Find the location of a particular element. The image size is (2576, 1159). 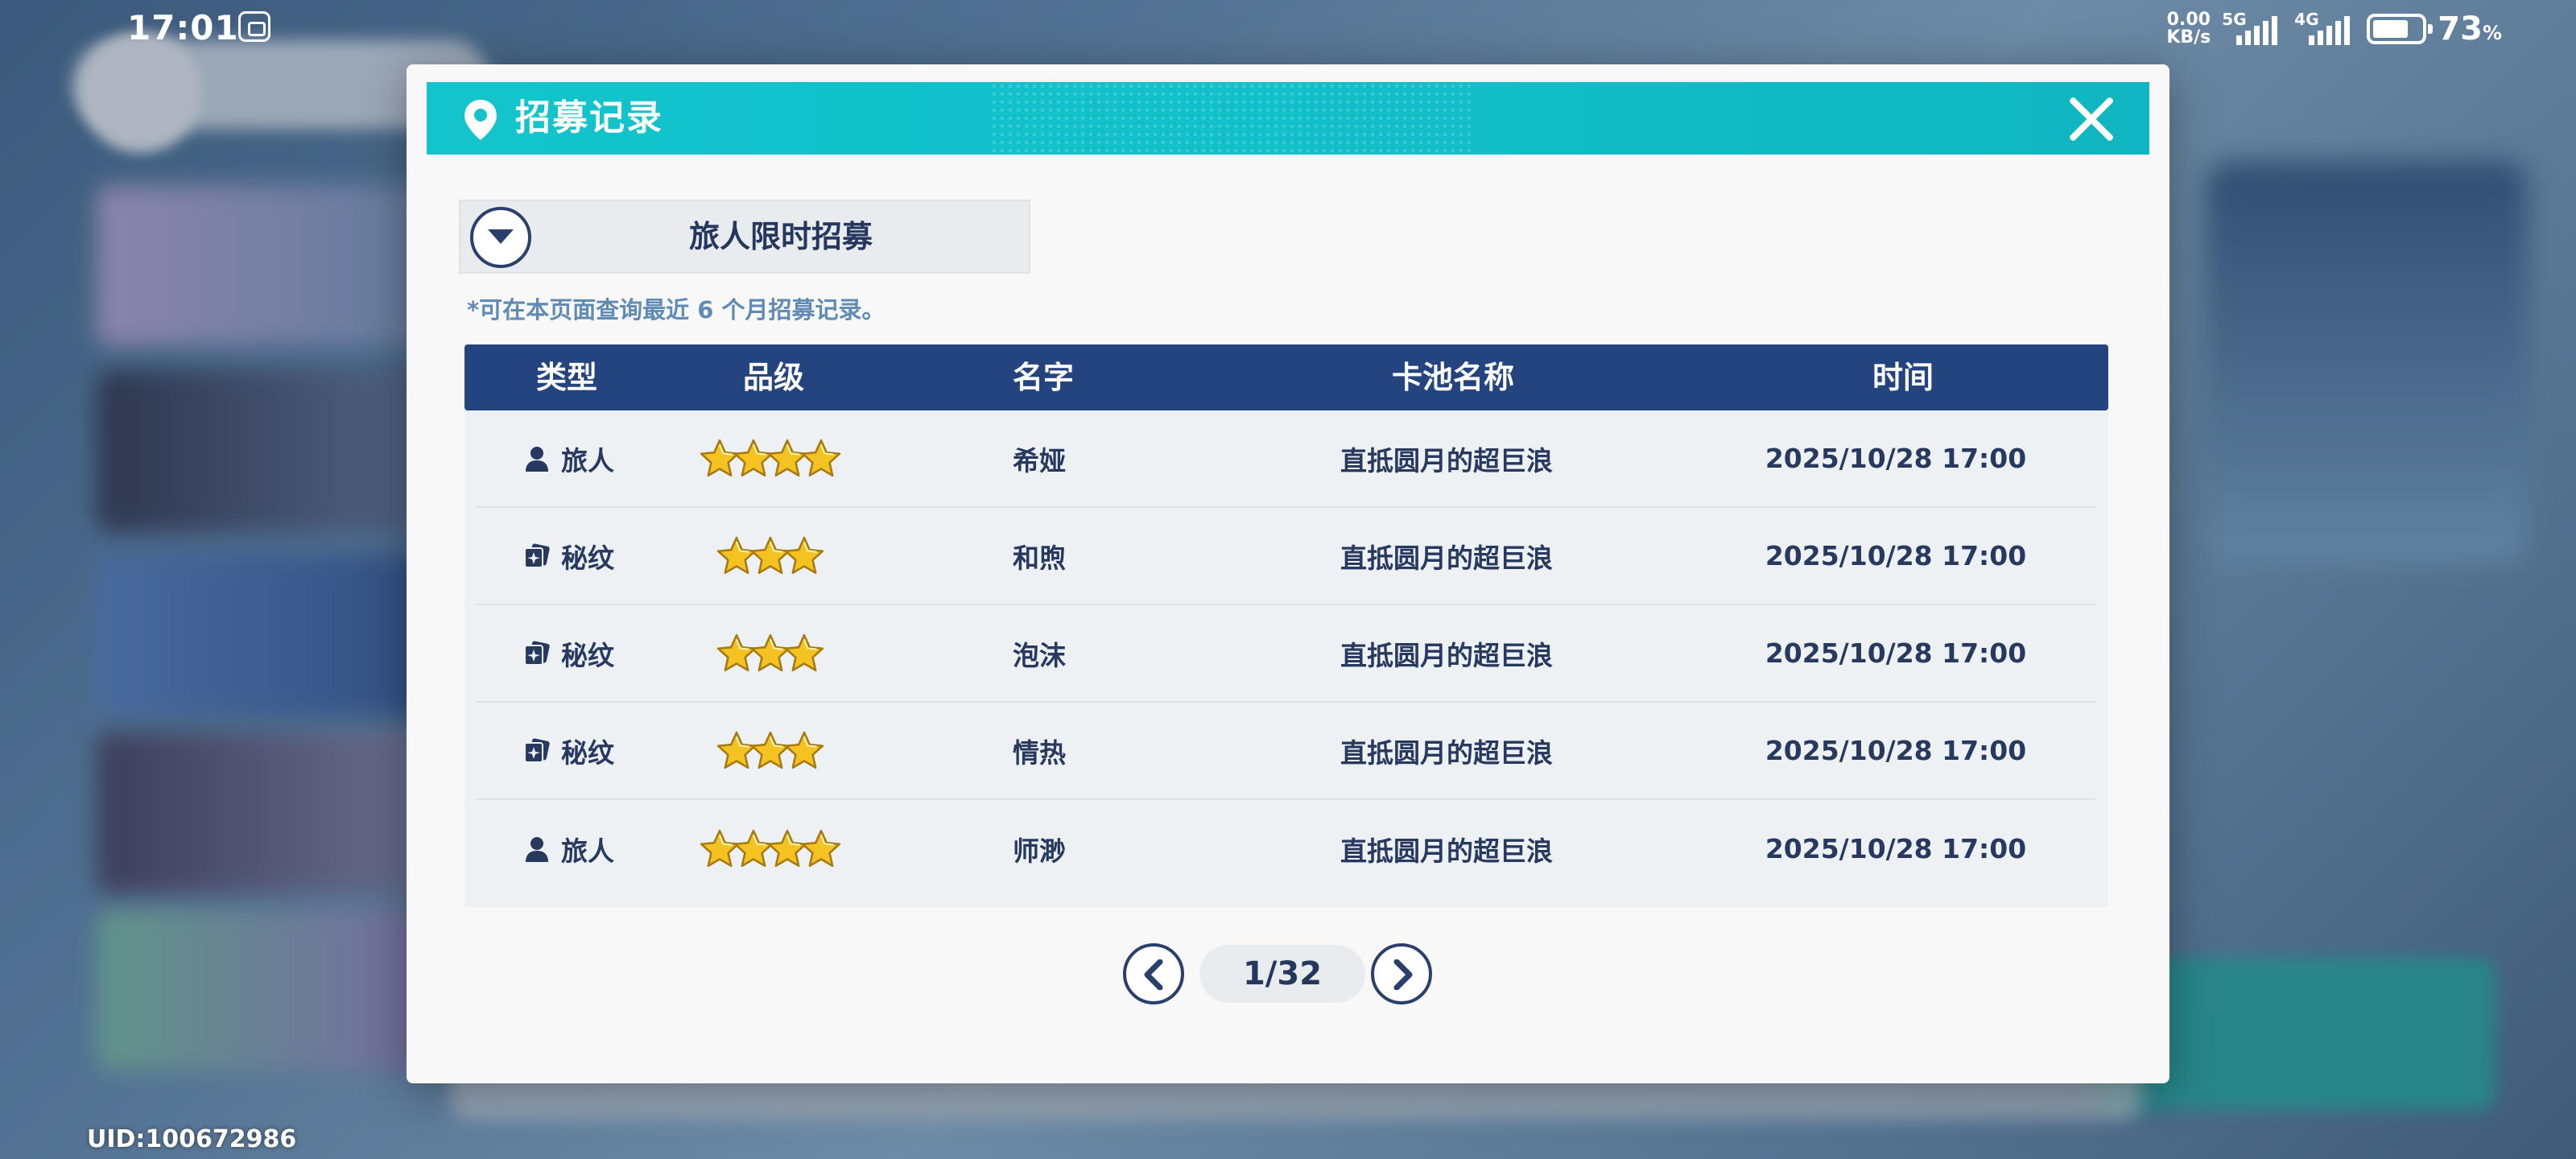

column-header-rank: 品级 is located at coordinates (773, 377).